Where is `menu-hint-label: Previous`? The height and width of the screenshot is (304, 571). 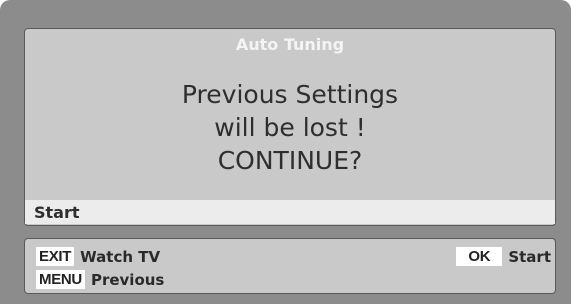 menu-hint-label: Previous is located at coordinates (127, 279).